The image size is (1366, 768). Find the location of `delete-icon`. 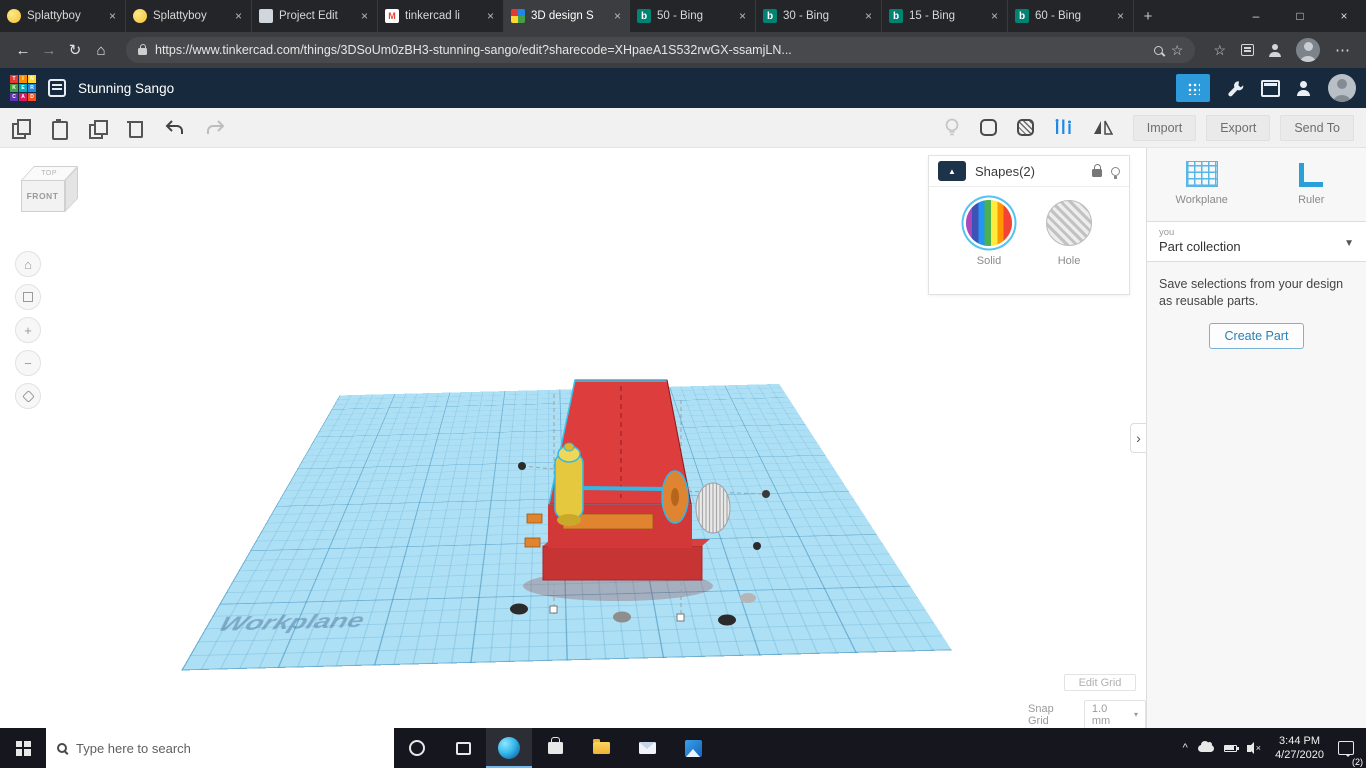

delete-icon is located at coordinates (135, 128).